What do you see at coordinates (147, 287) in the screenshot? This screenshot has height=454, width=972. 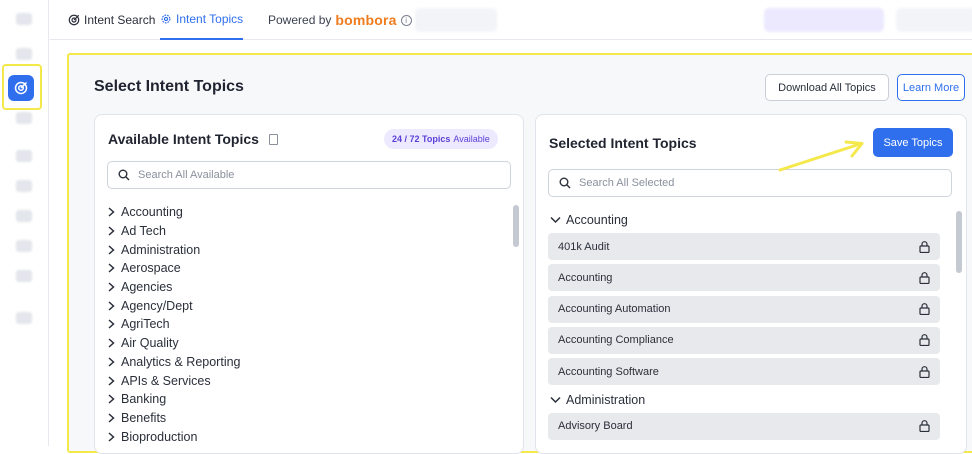 I see `topic-label: Agencies` at bounding box center [147, 287].